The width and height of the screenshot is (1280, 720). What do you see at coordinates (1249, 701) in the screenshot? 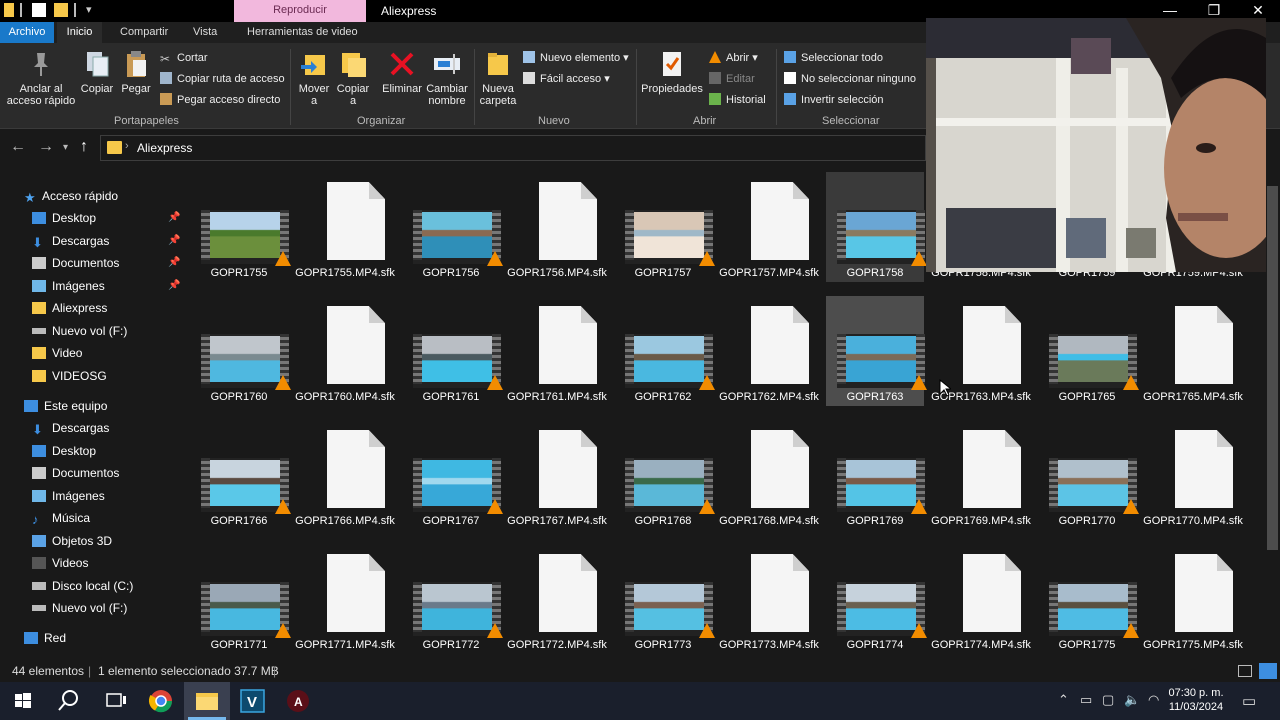
I see `notifications-icon: ▭` at bounding box center [1249, 701].